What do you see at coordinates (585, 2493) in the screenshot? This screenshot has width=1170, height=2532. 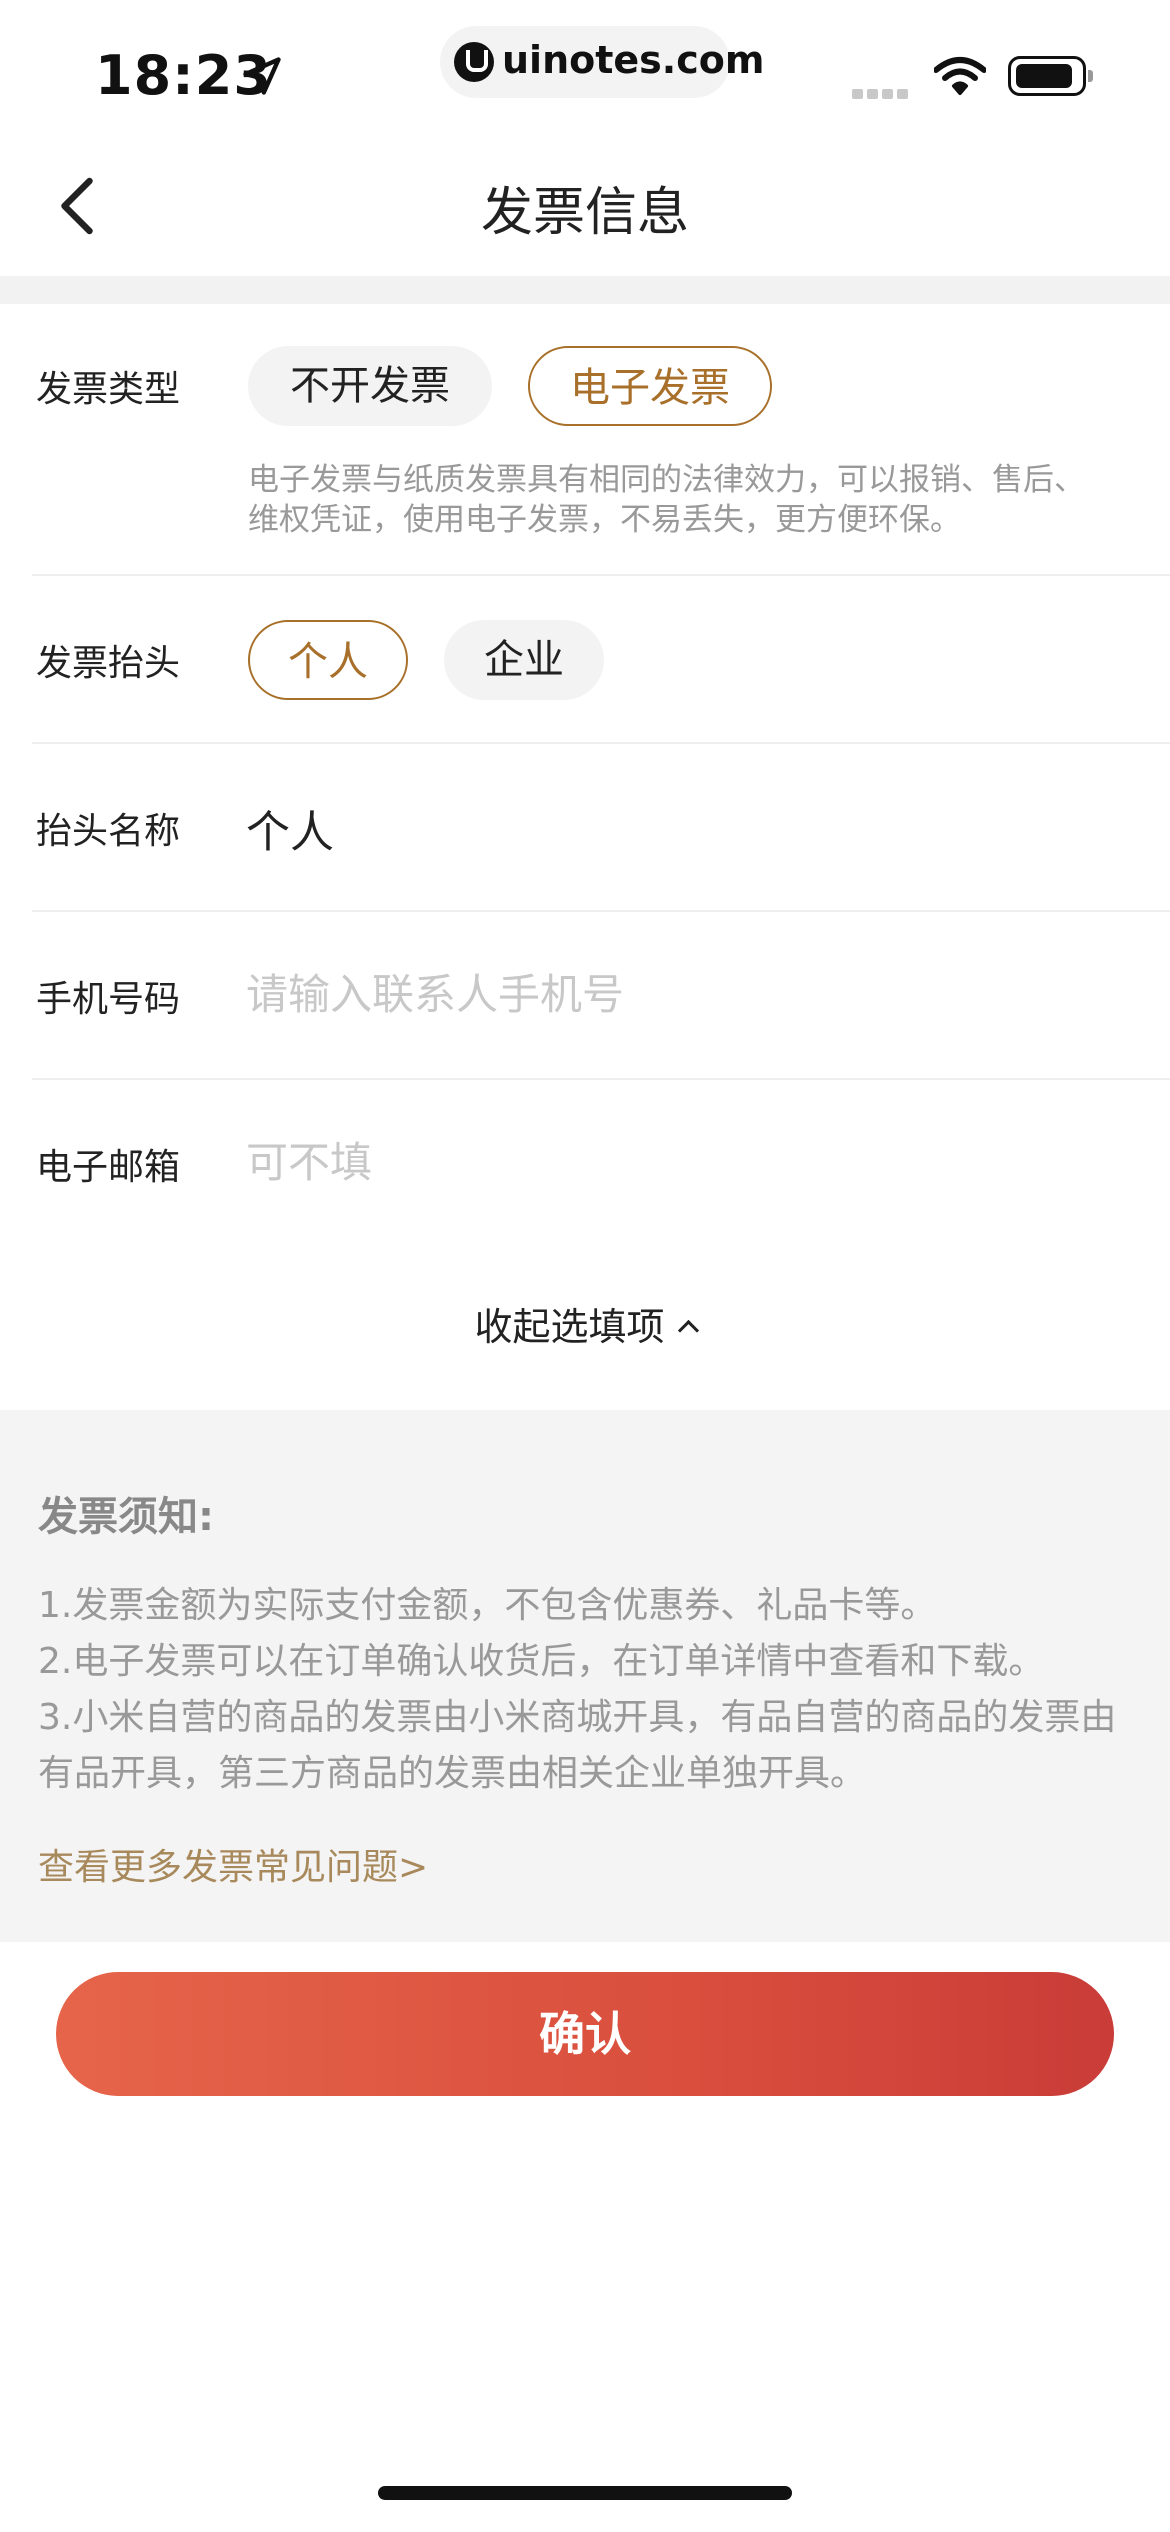 I see `home-indicator` at bounding box center [585, 2493].